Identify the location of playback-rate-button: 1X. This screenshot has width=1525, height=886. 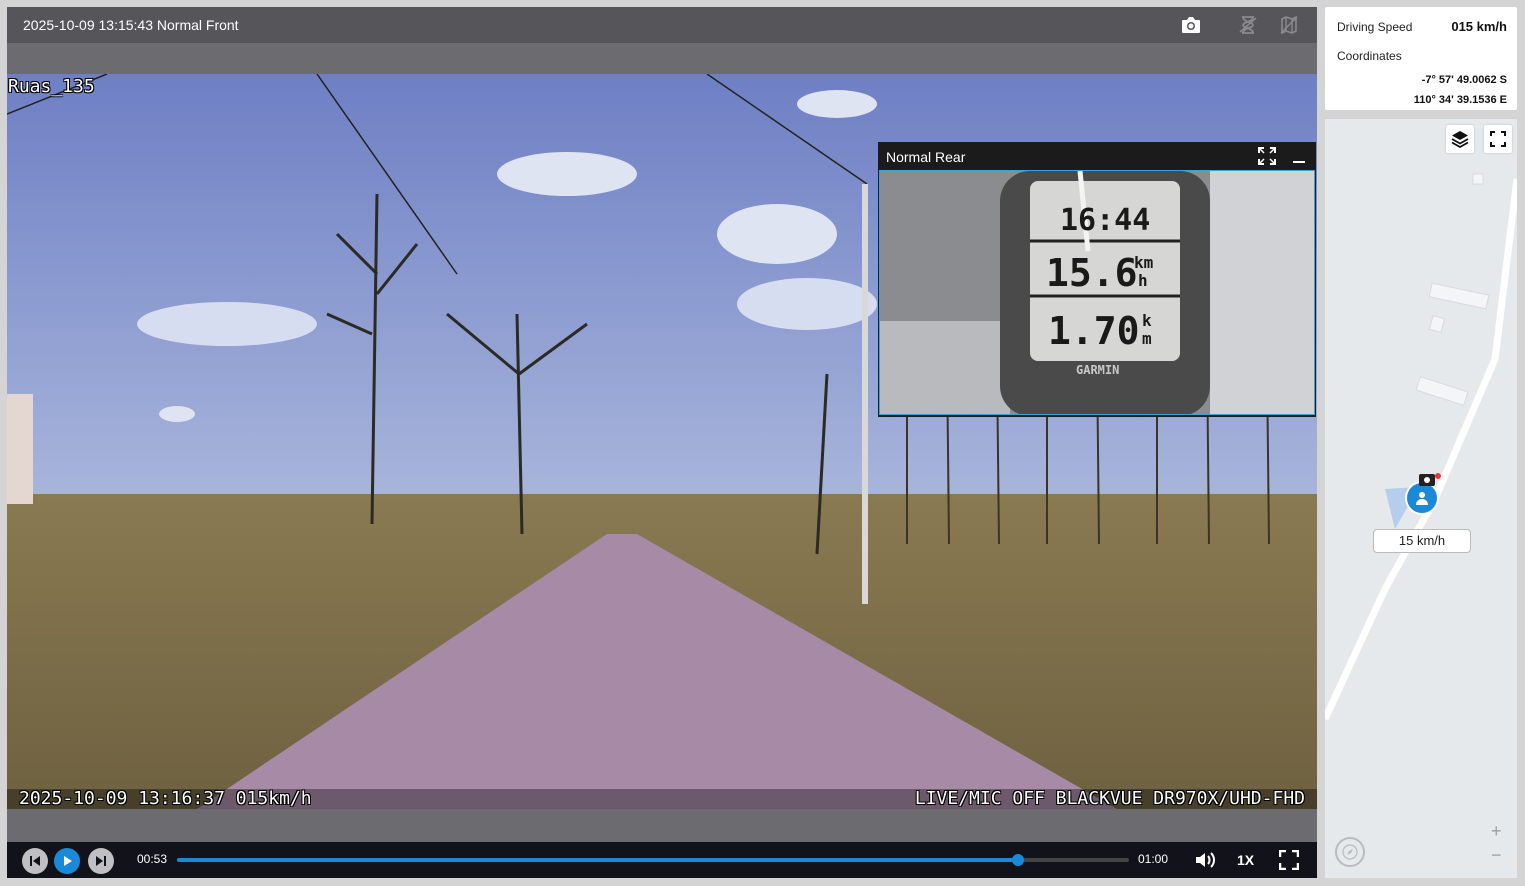
(1245, 860).